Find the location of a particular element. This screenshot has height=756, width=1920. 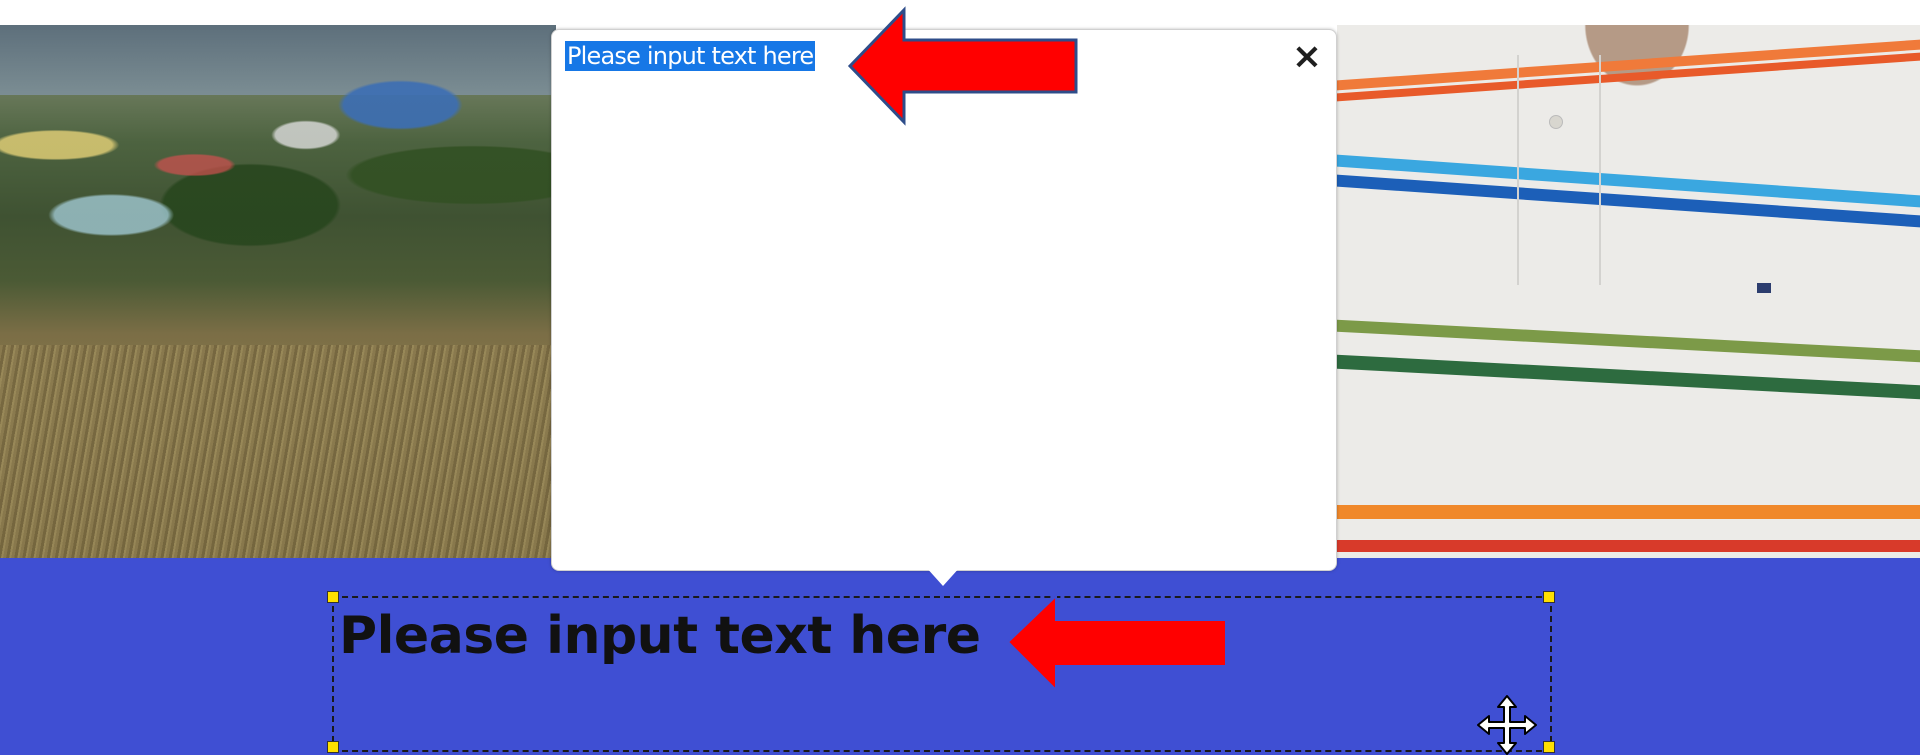

resize-handle-bottom-right is located at coordinates (1549, 747).